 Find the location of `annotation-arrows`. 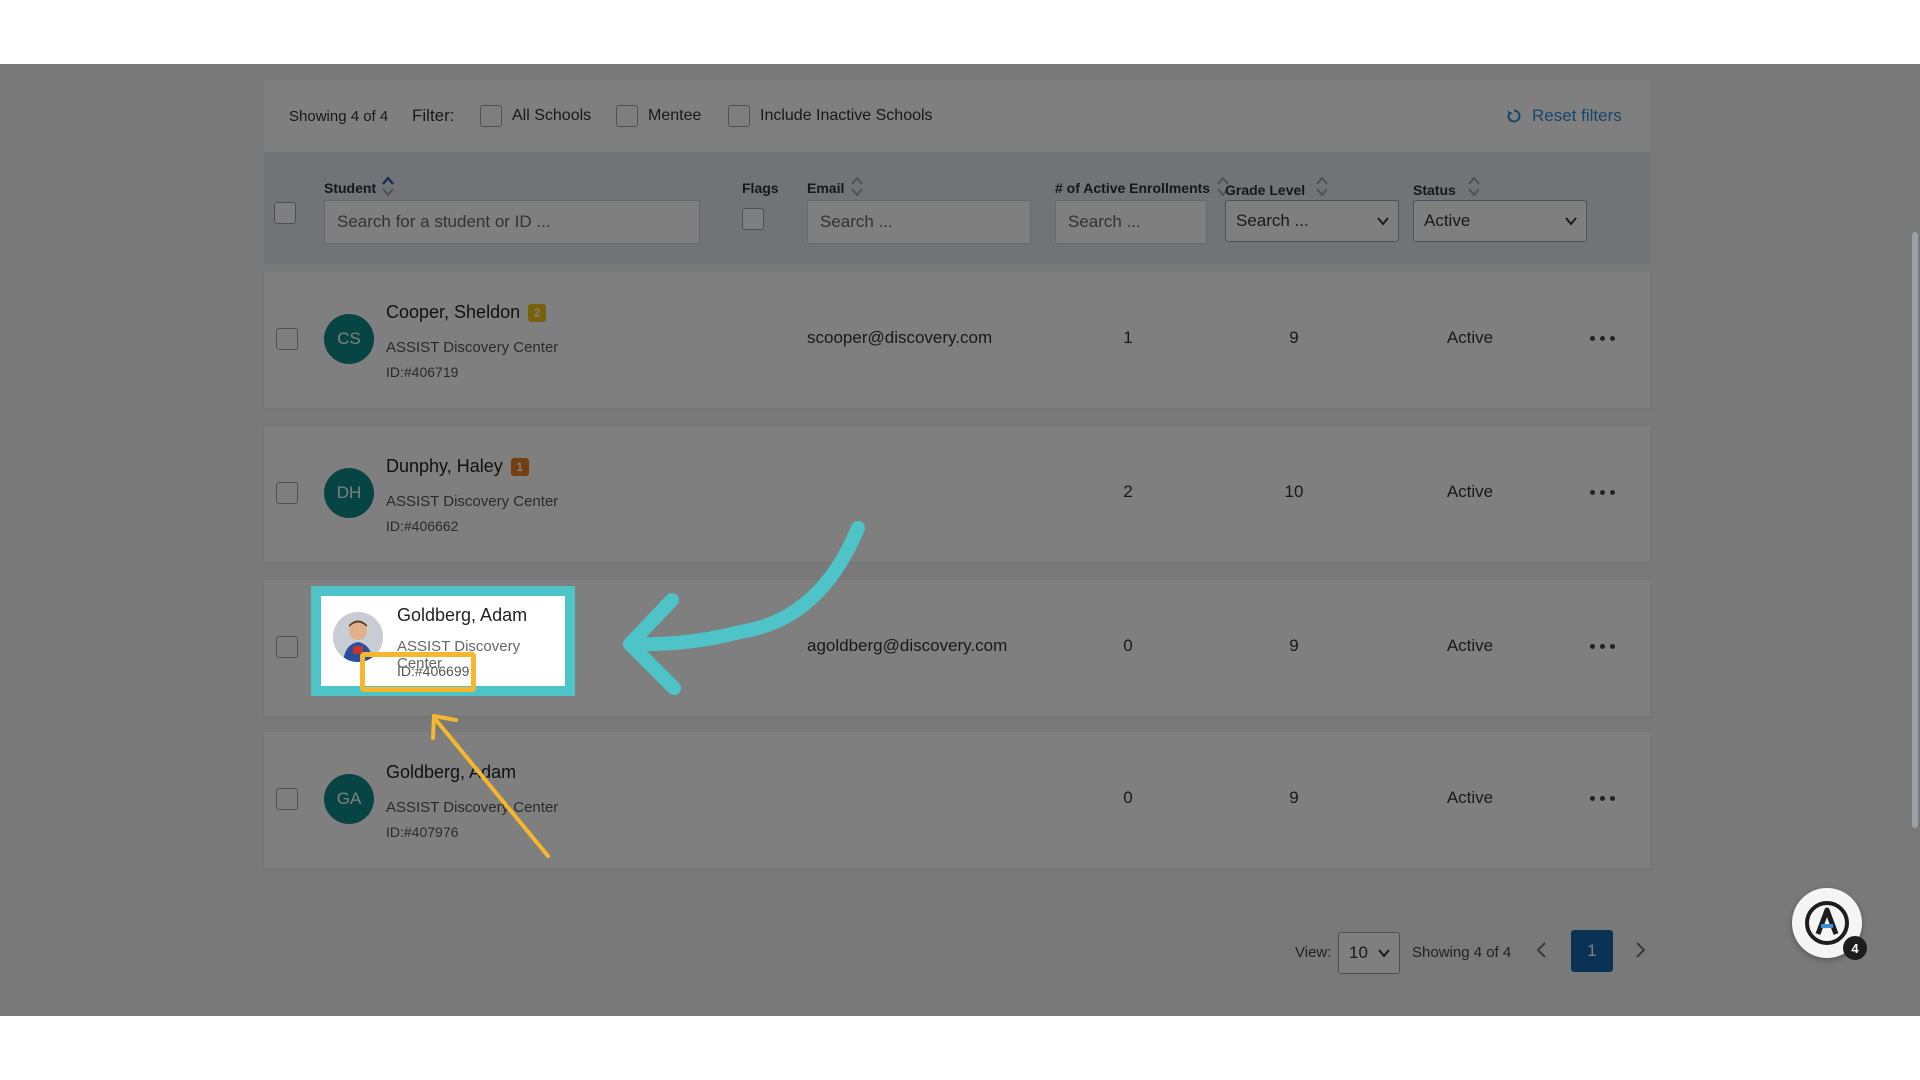

annotation-arrows is located at coordinates (648, 689).